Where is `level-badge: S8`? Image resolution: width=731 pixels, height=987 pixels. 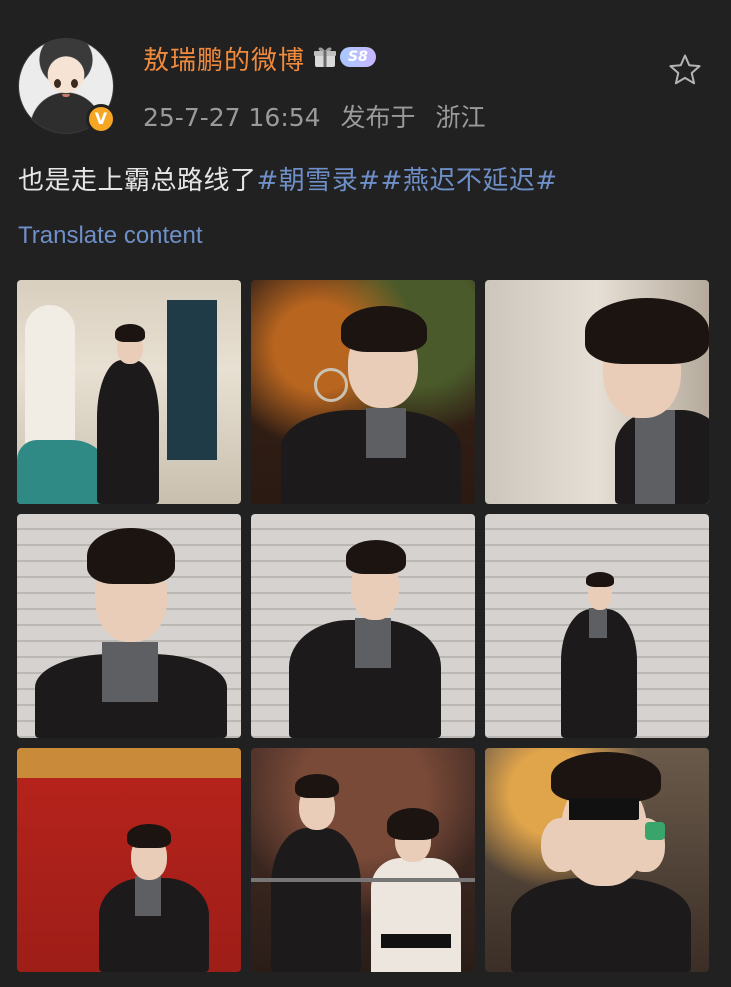 level-badge: S8 is located at coordinates (344, 57).